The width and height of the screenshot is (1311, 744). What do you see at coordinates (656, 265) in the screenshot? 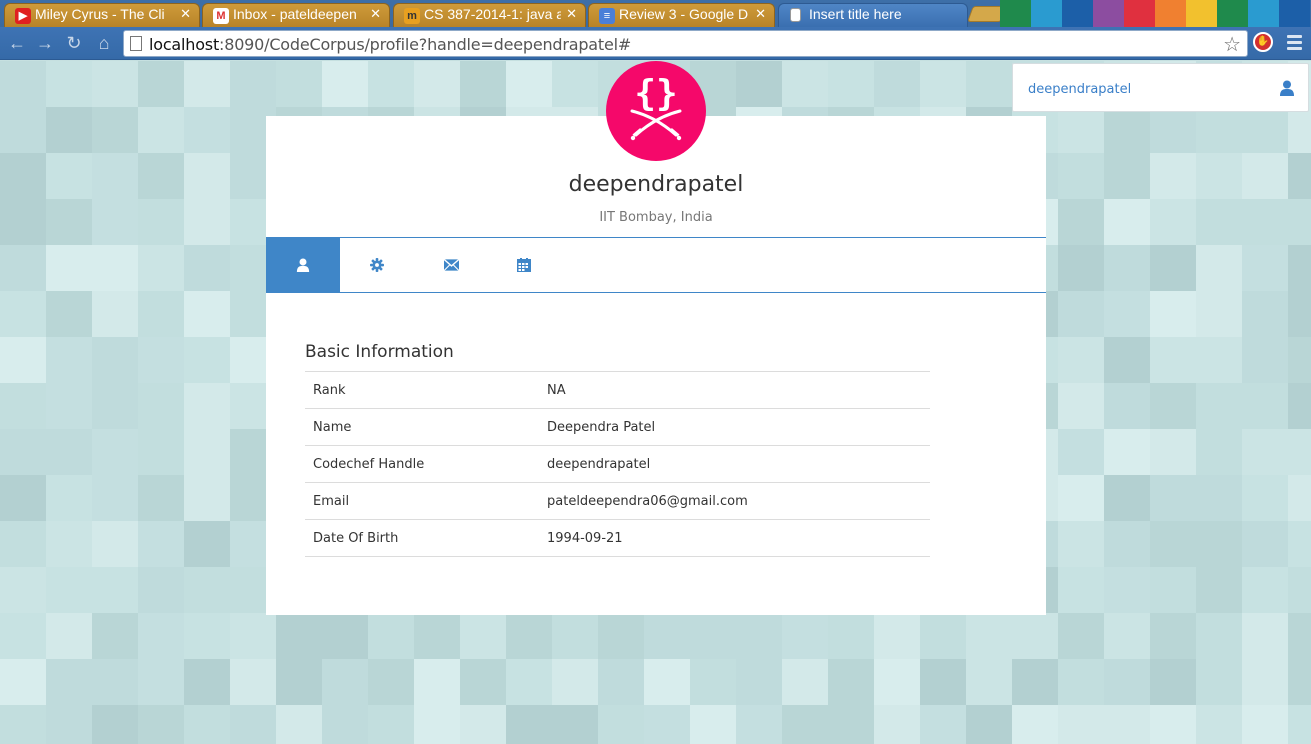
I see `profile-tabs` at bounding box center [656, 265].